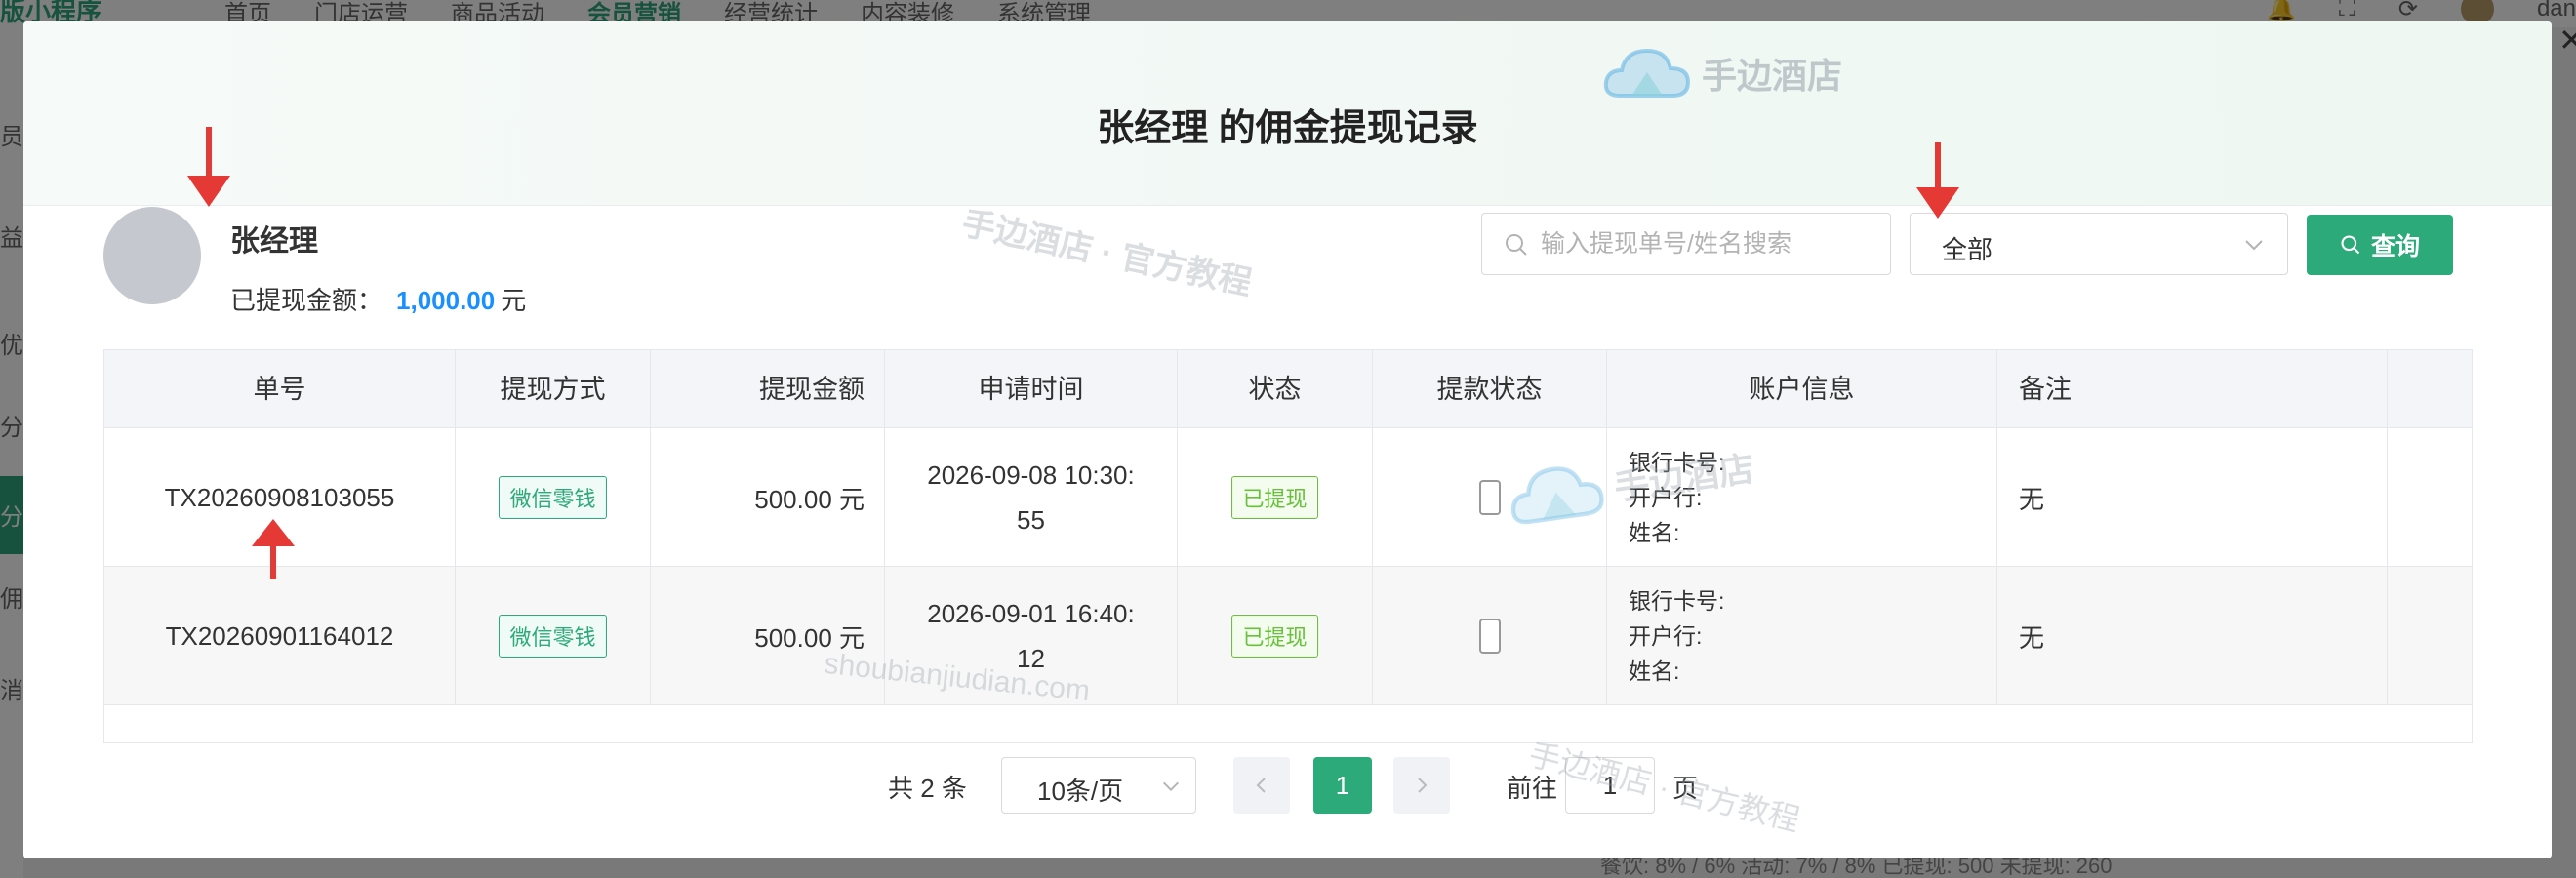 The height and width of the screenshot is (878, 2576). What do you see at coordinates (1610, 786) in the screenshot?
I see `goto-page-input` at bounding box center [1610, 786].